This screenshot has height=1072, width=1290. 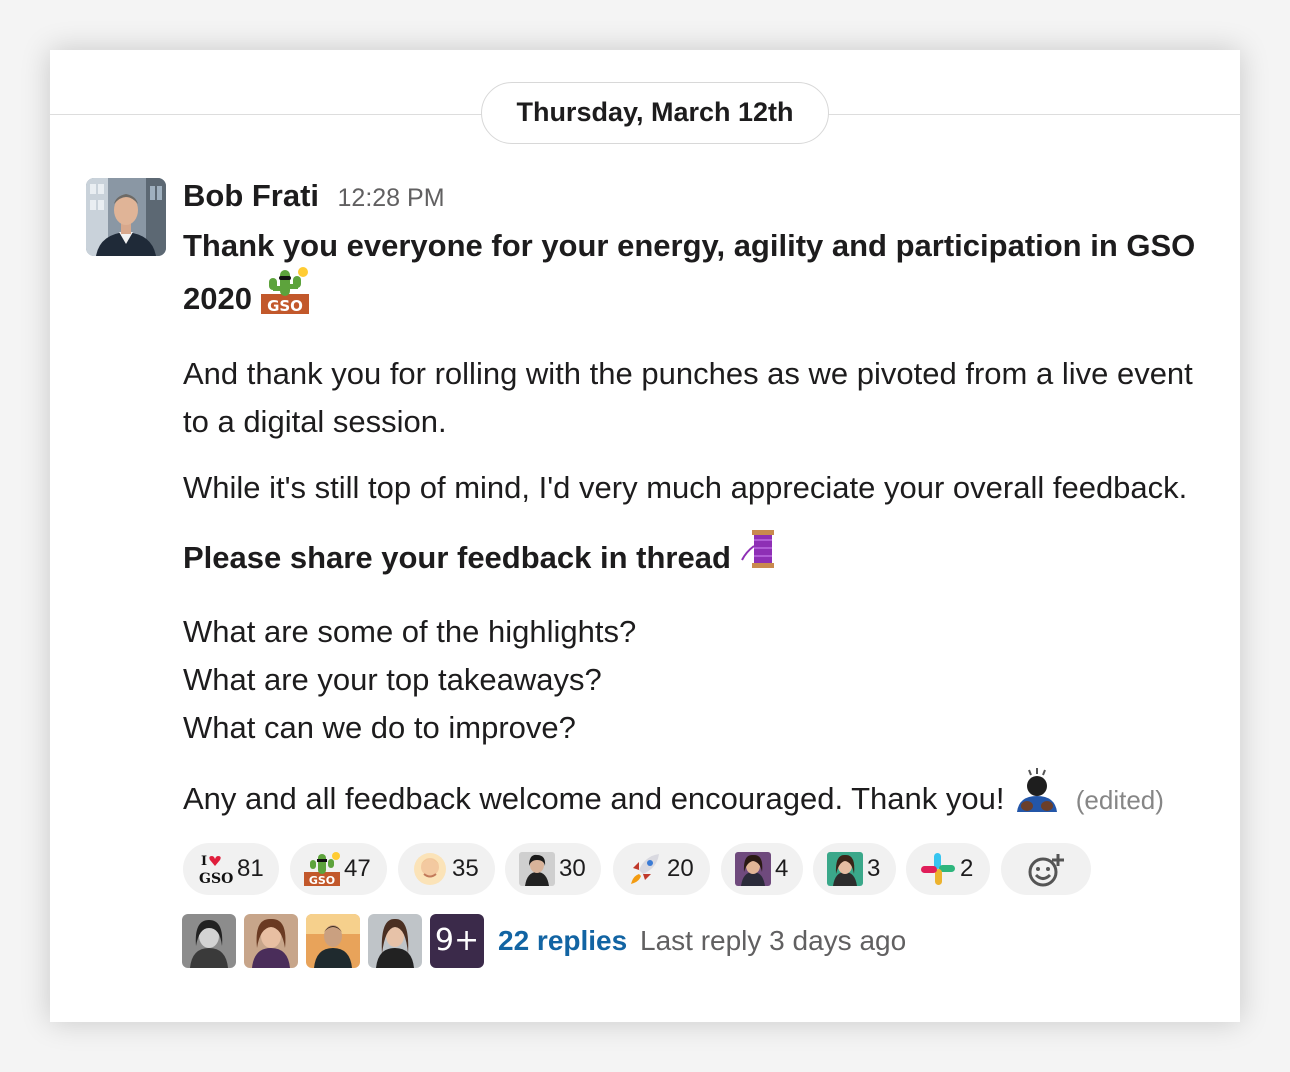 I want to click on more-repliers-badge: 9+, so click(x=457, y=941).